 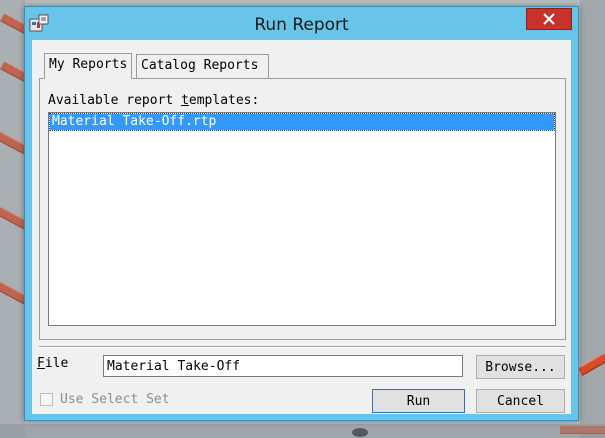 What do you see at coordinates (56, 363) in the screenshot?
I see `label-text: ile` at bounding box center [56, 363].